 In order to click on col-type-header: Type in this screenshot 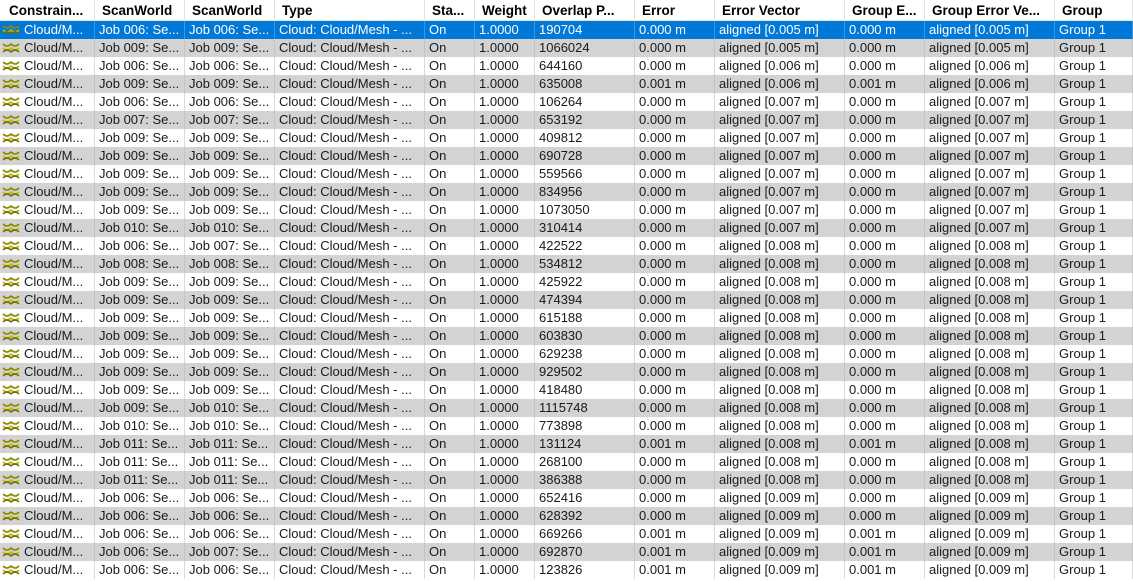, I will do `click(350, 10)`.